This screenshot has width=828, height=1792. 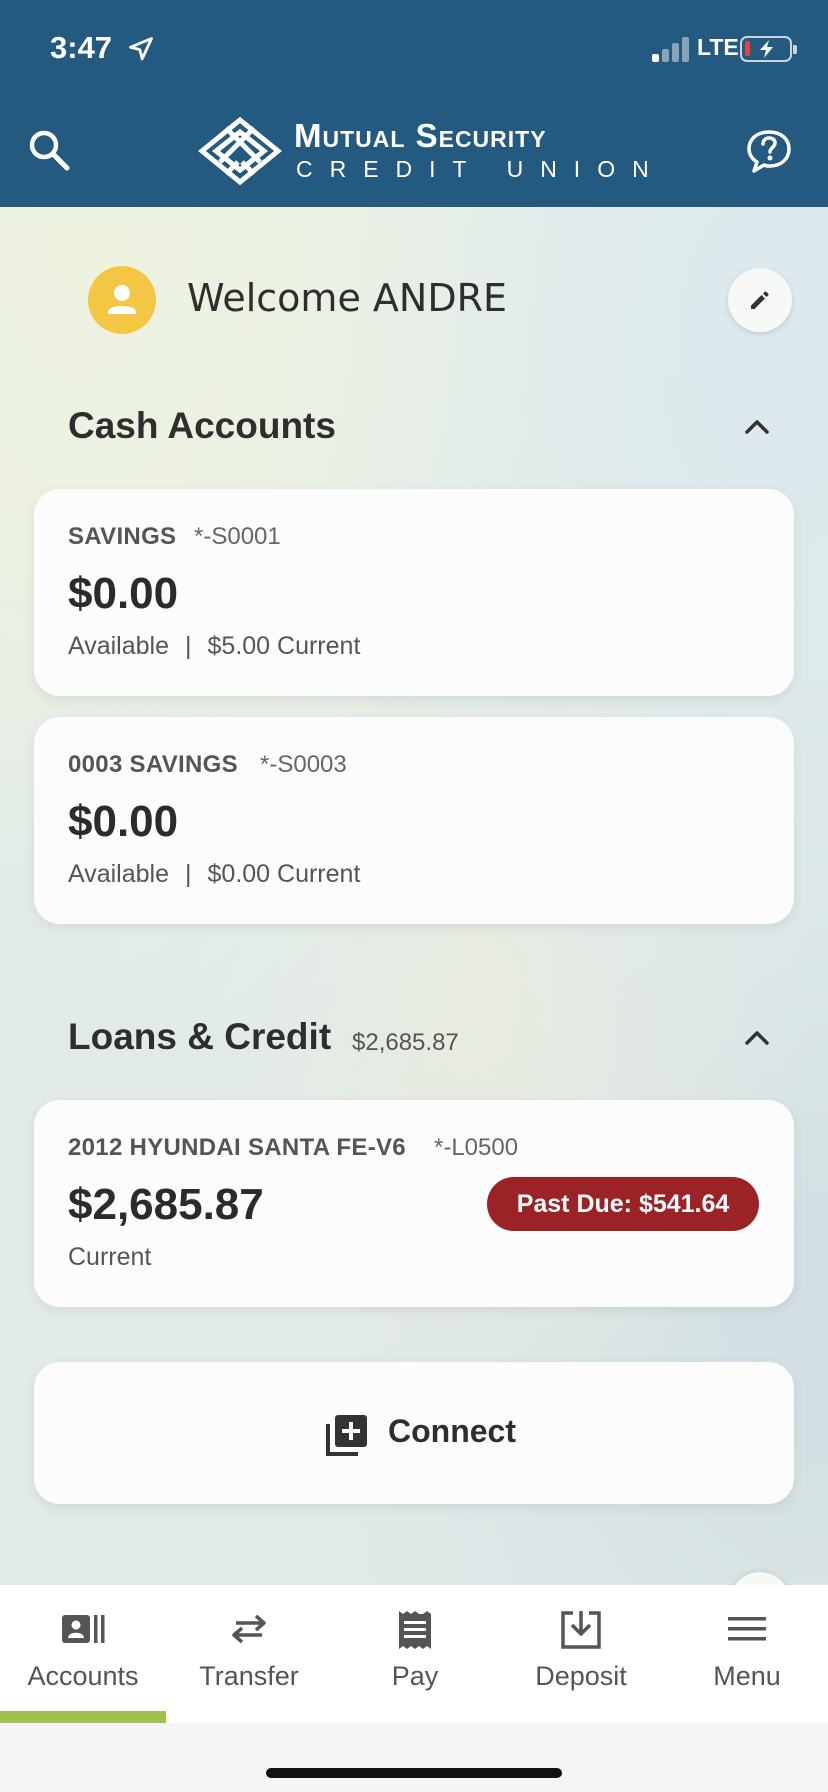 I want to click on loan-balance: $2,685.87, so click(x=166, y=1204).